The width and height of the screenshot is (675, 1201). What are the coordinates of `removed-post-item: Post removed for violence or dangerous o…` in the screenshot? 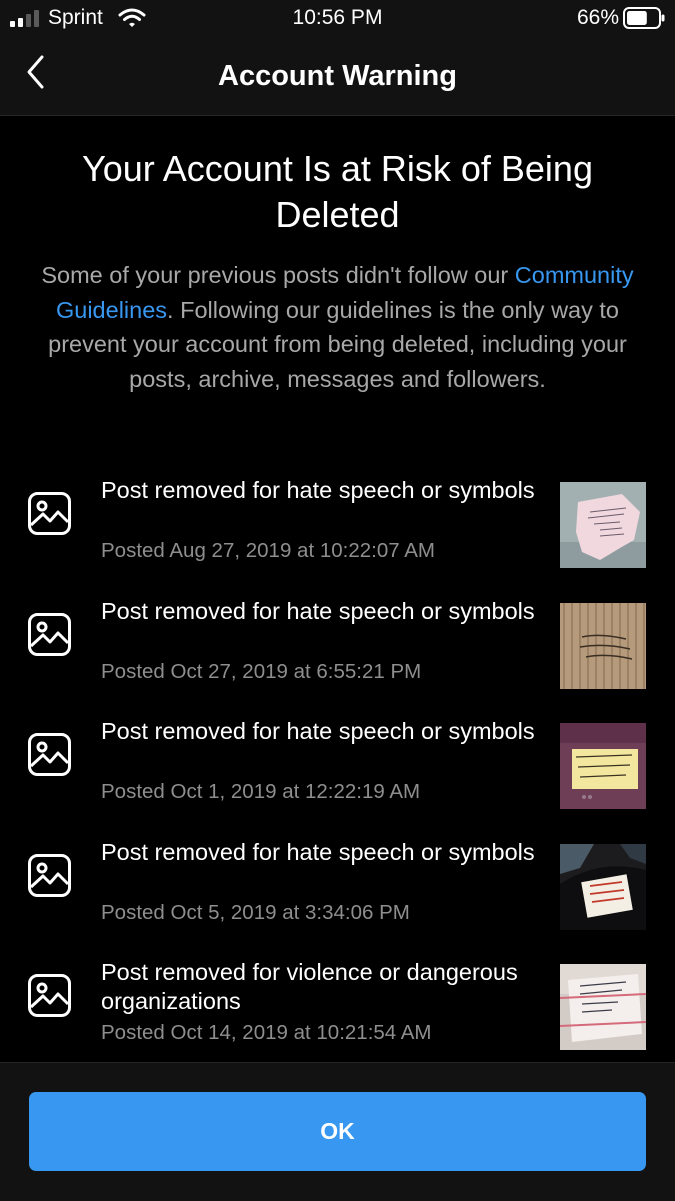 It's located at (337, 1010).